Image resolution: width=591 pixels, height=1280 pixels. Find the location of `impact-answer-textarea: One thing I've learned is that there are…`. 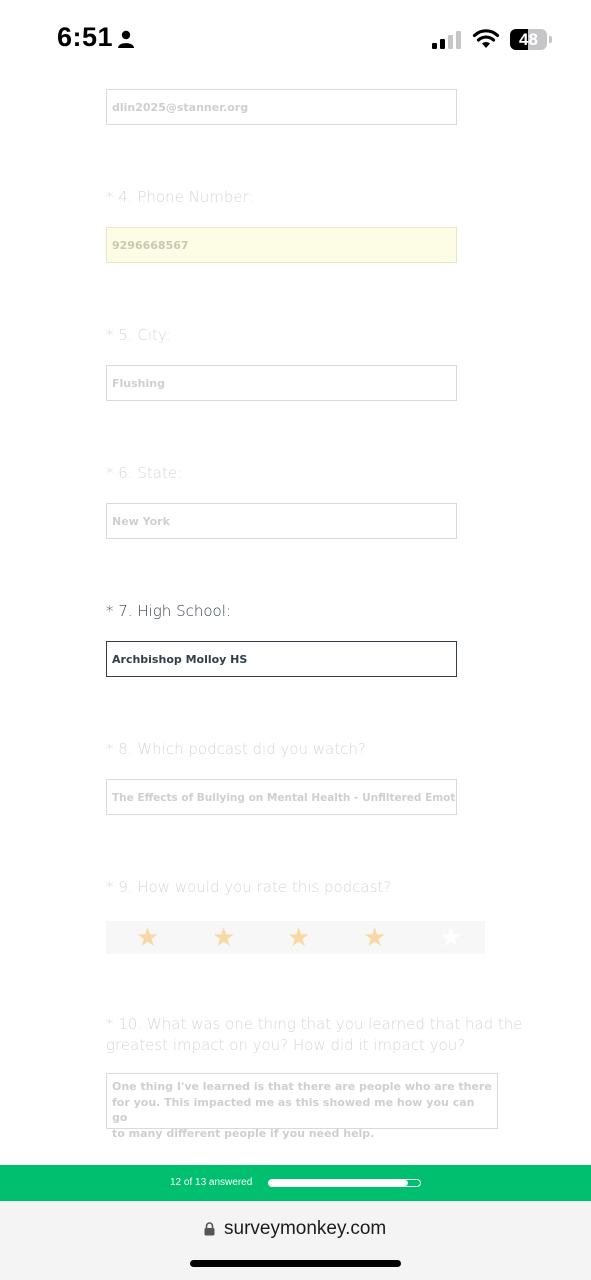

impact-answer-textarea: One thing I've learned is that there are… is located at coordinates (302, 1106).